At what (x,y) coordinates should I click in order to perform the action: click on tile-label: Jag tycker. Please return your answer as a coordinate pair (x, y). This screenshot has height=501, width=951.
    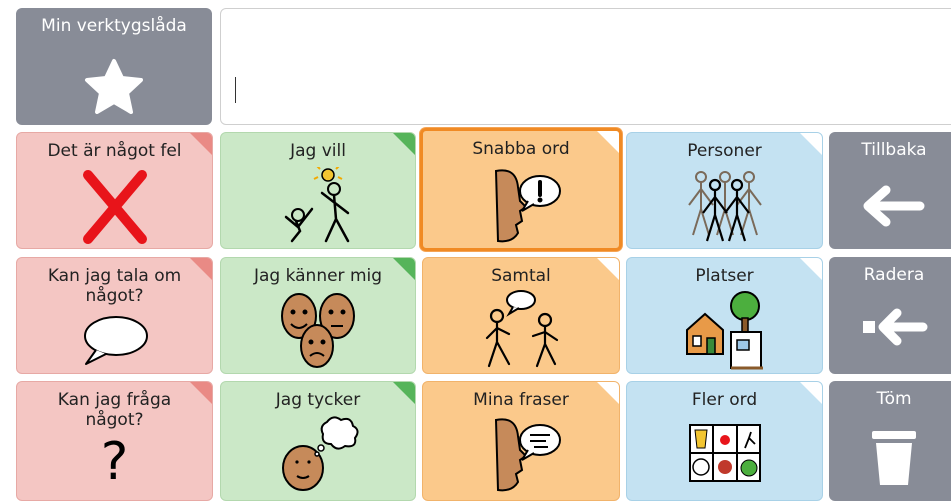
    Looking at the image, I should click on (318, 400).